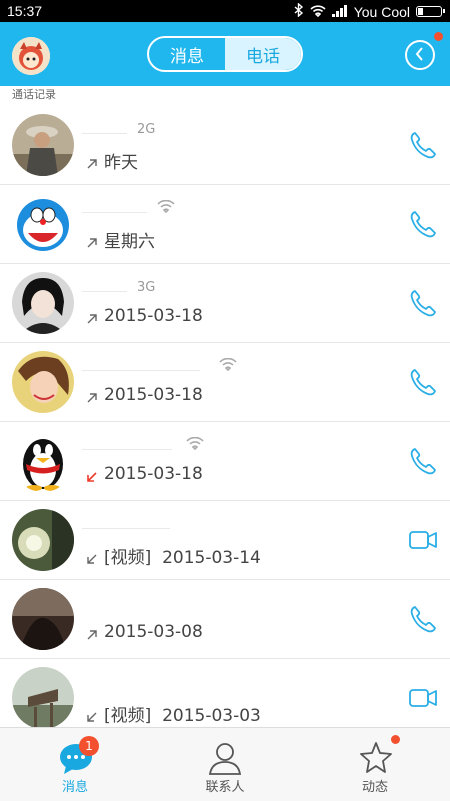  Describe the element at coordinates (34, 94) in the screenshot. I see `section-label: 通话记录` at that location.